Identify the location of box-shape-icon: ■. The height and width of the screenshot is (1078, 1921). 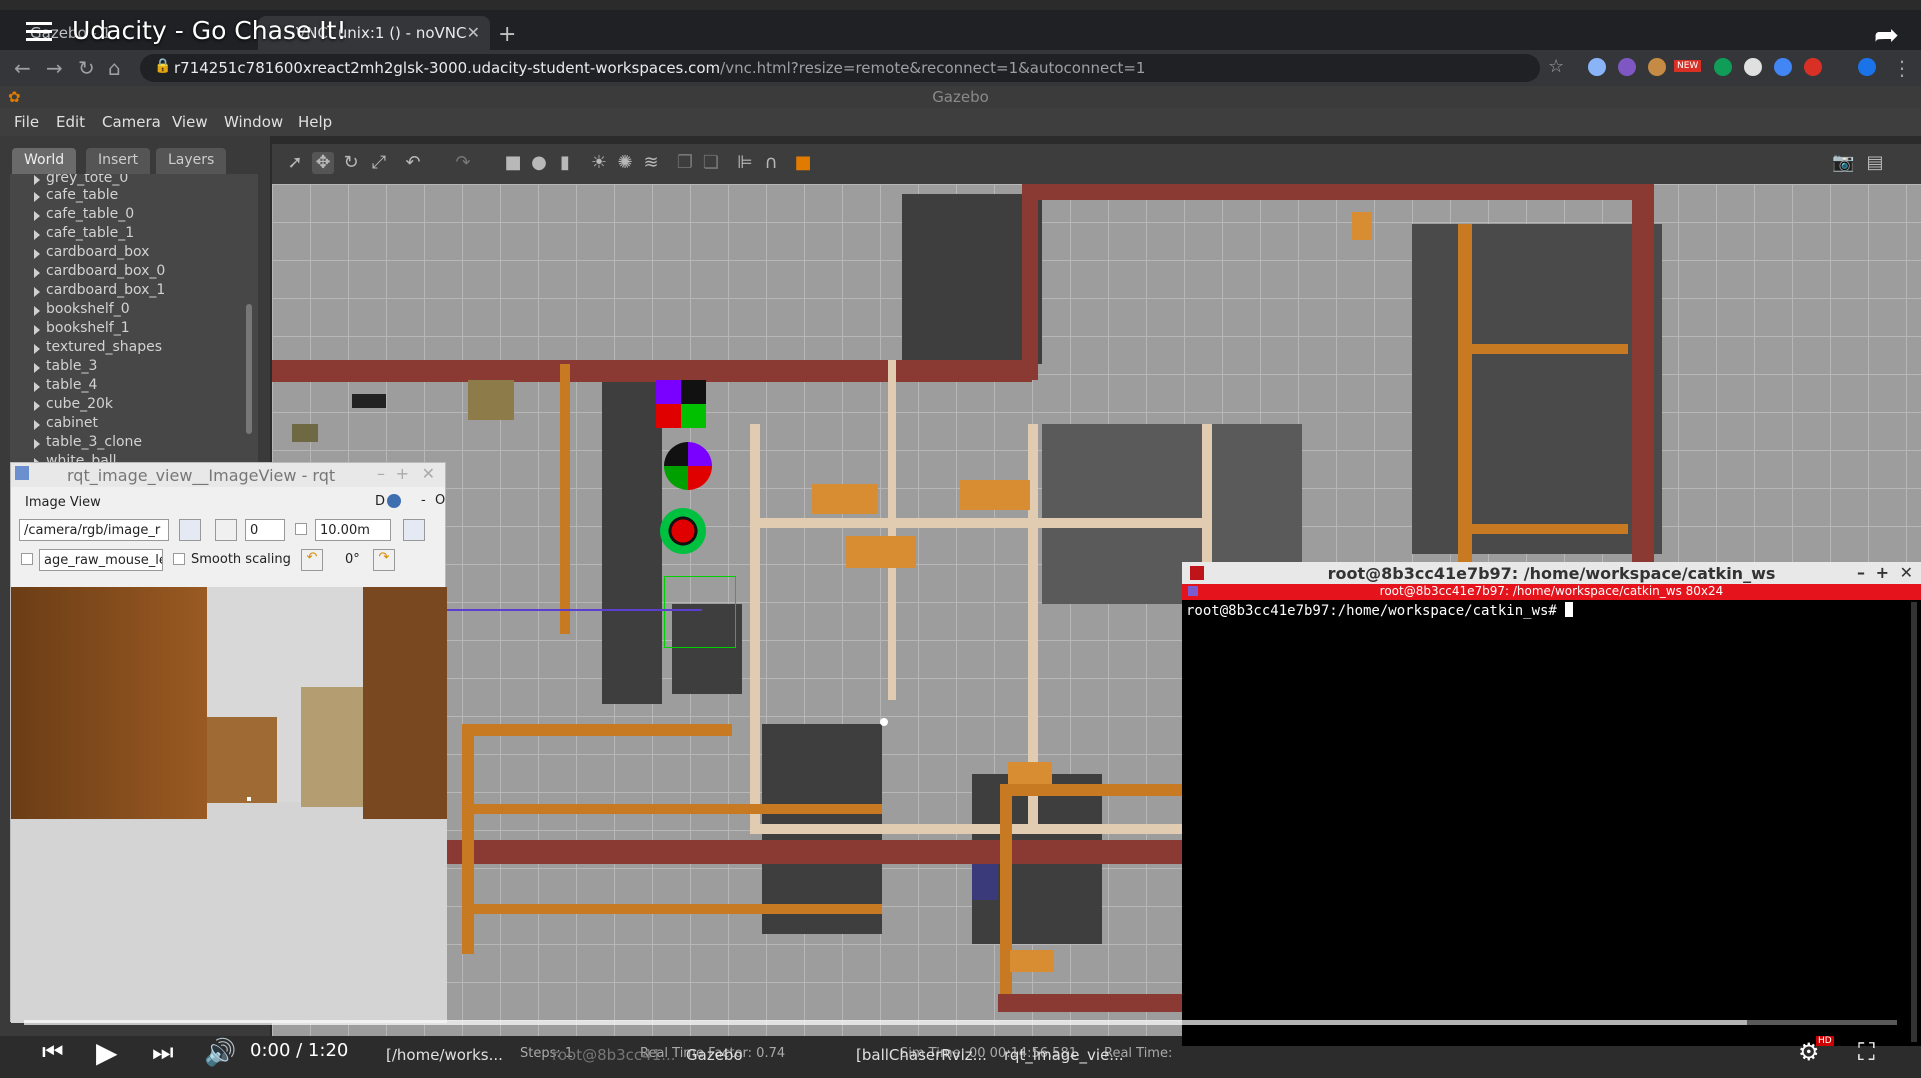
(513, 163).